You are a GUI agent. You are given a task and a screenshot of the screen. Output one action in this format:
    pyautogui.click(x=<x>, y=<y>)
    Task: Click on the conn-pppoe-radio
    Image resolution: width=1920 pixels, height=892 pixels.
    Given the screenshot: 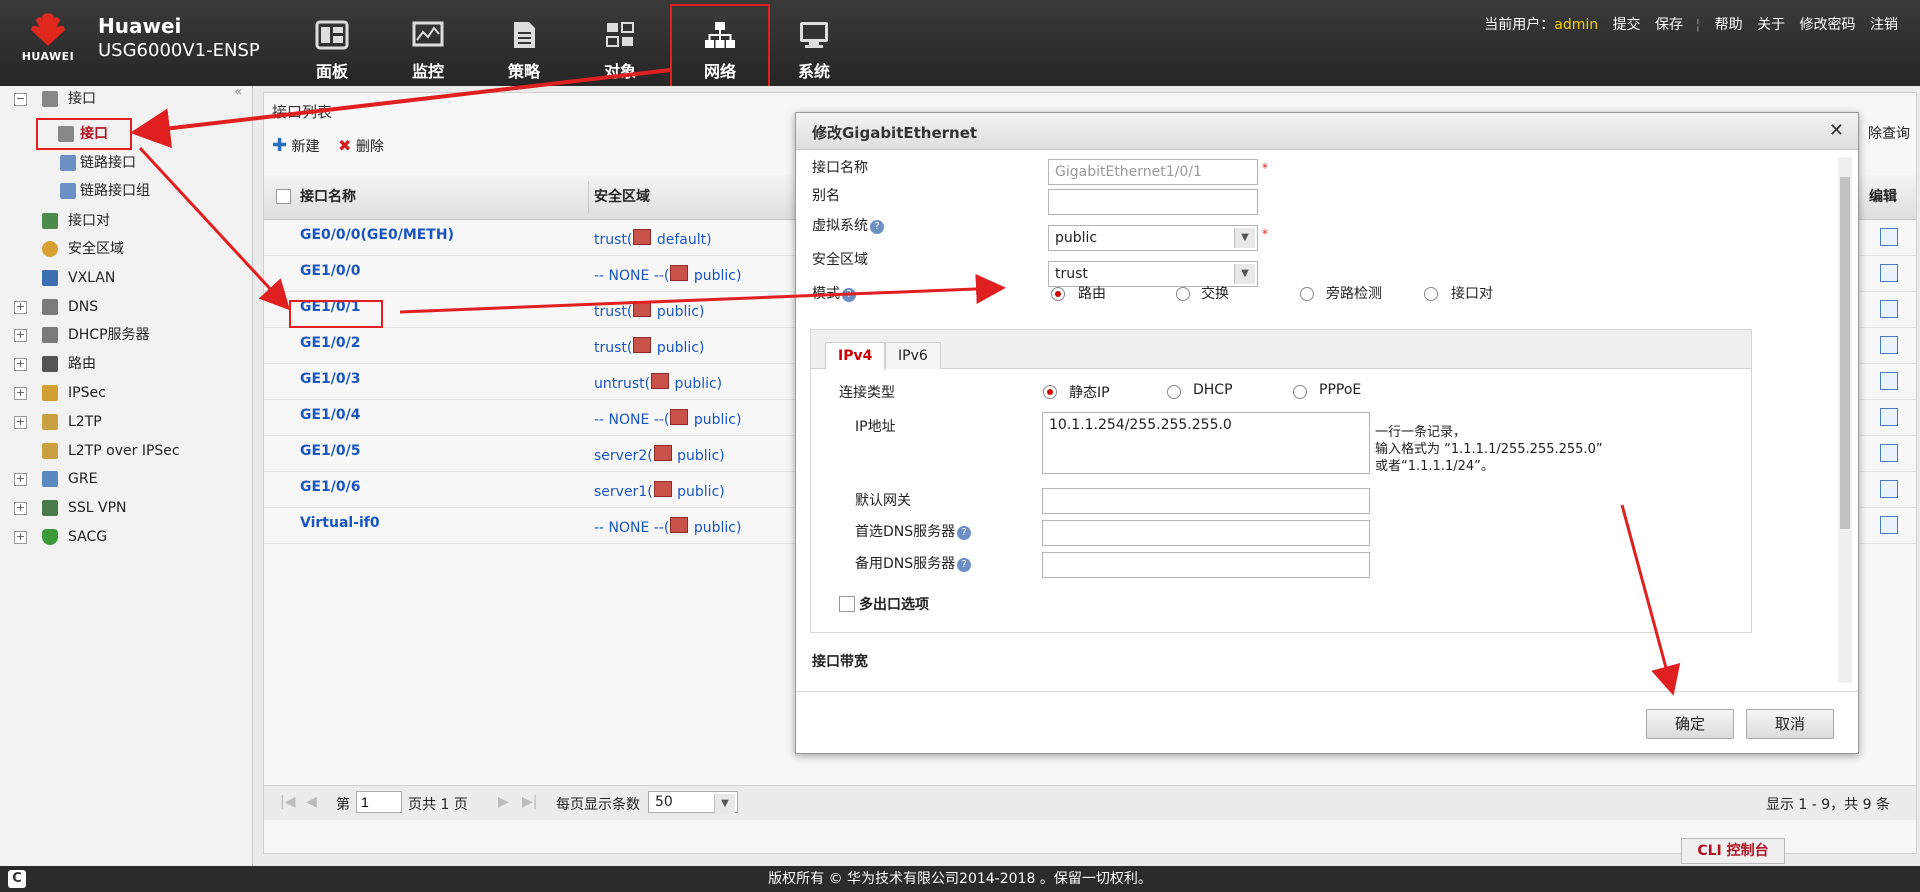 What is the action you would take?
    pyautogui.click(x=1300, y=392)
    